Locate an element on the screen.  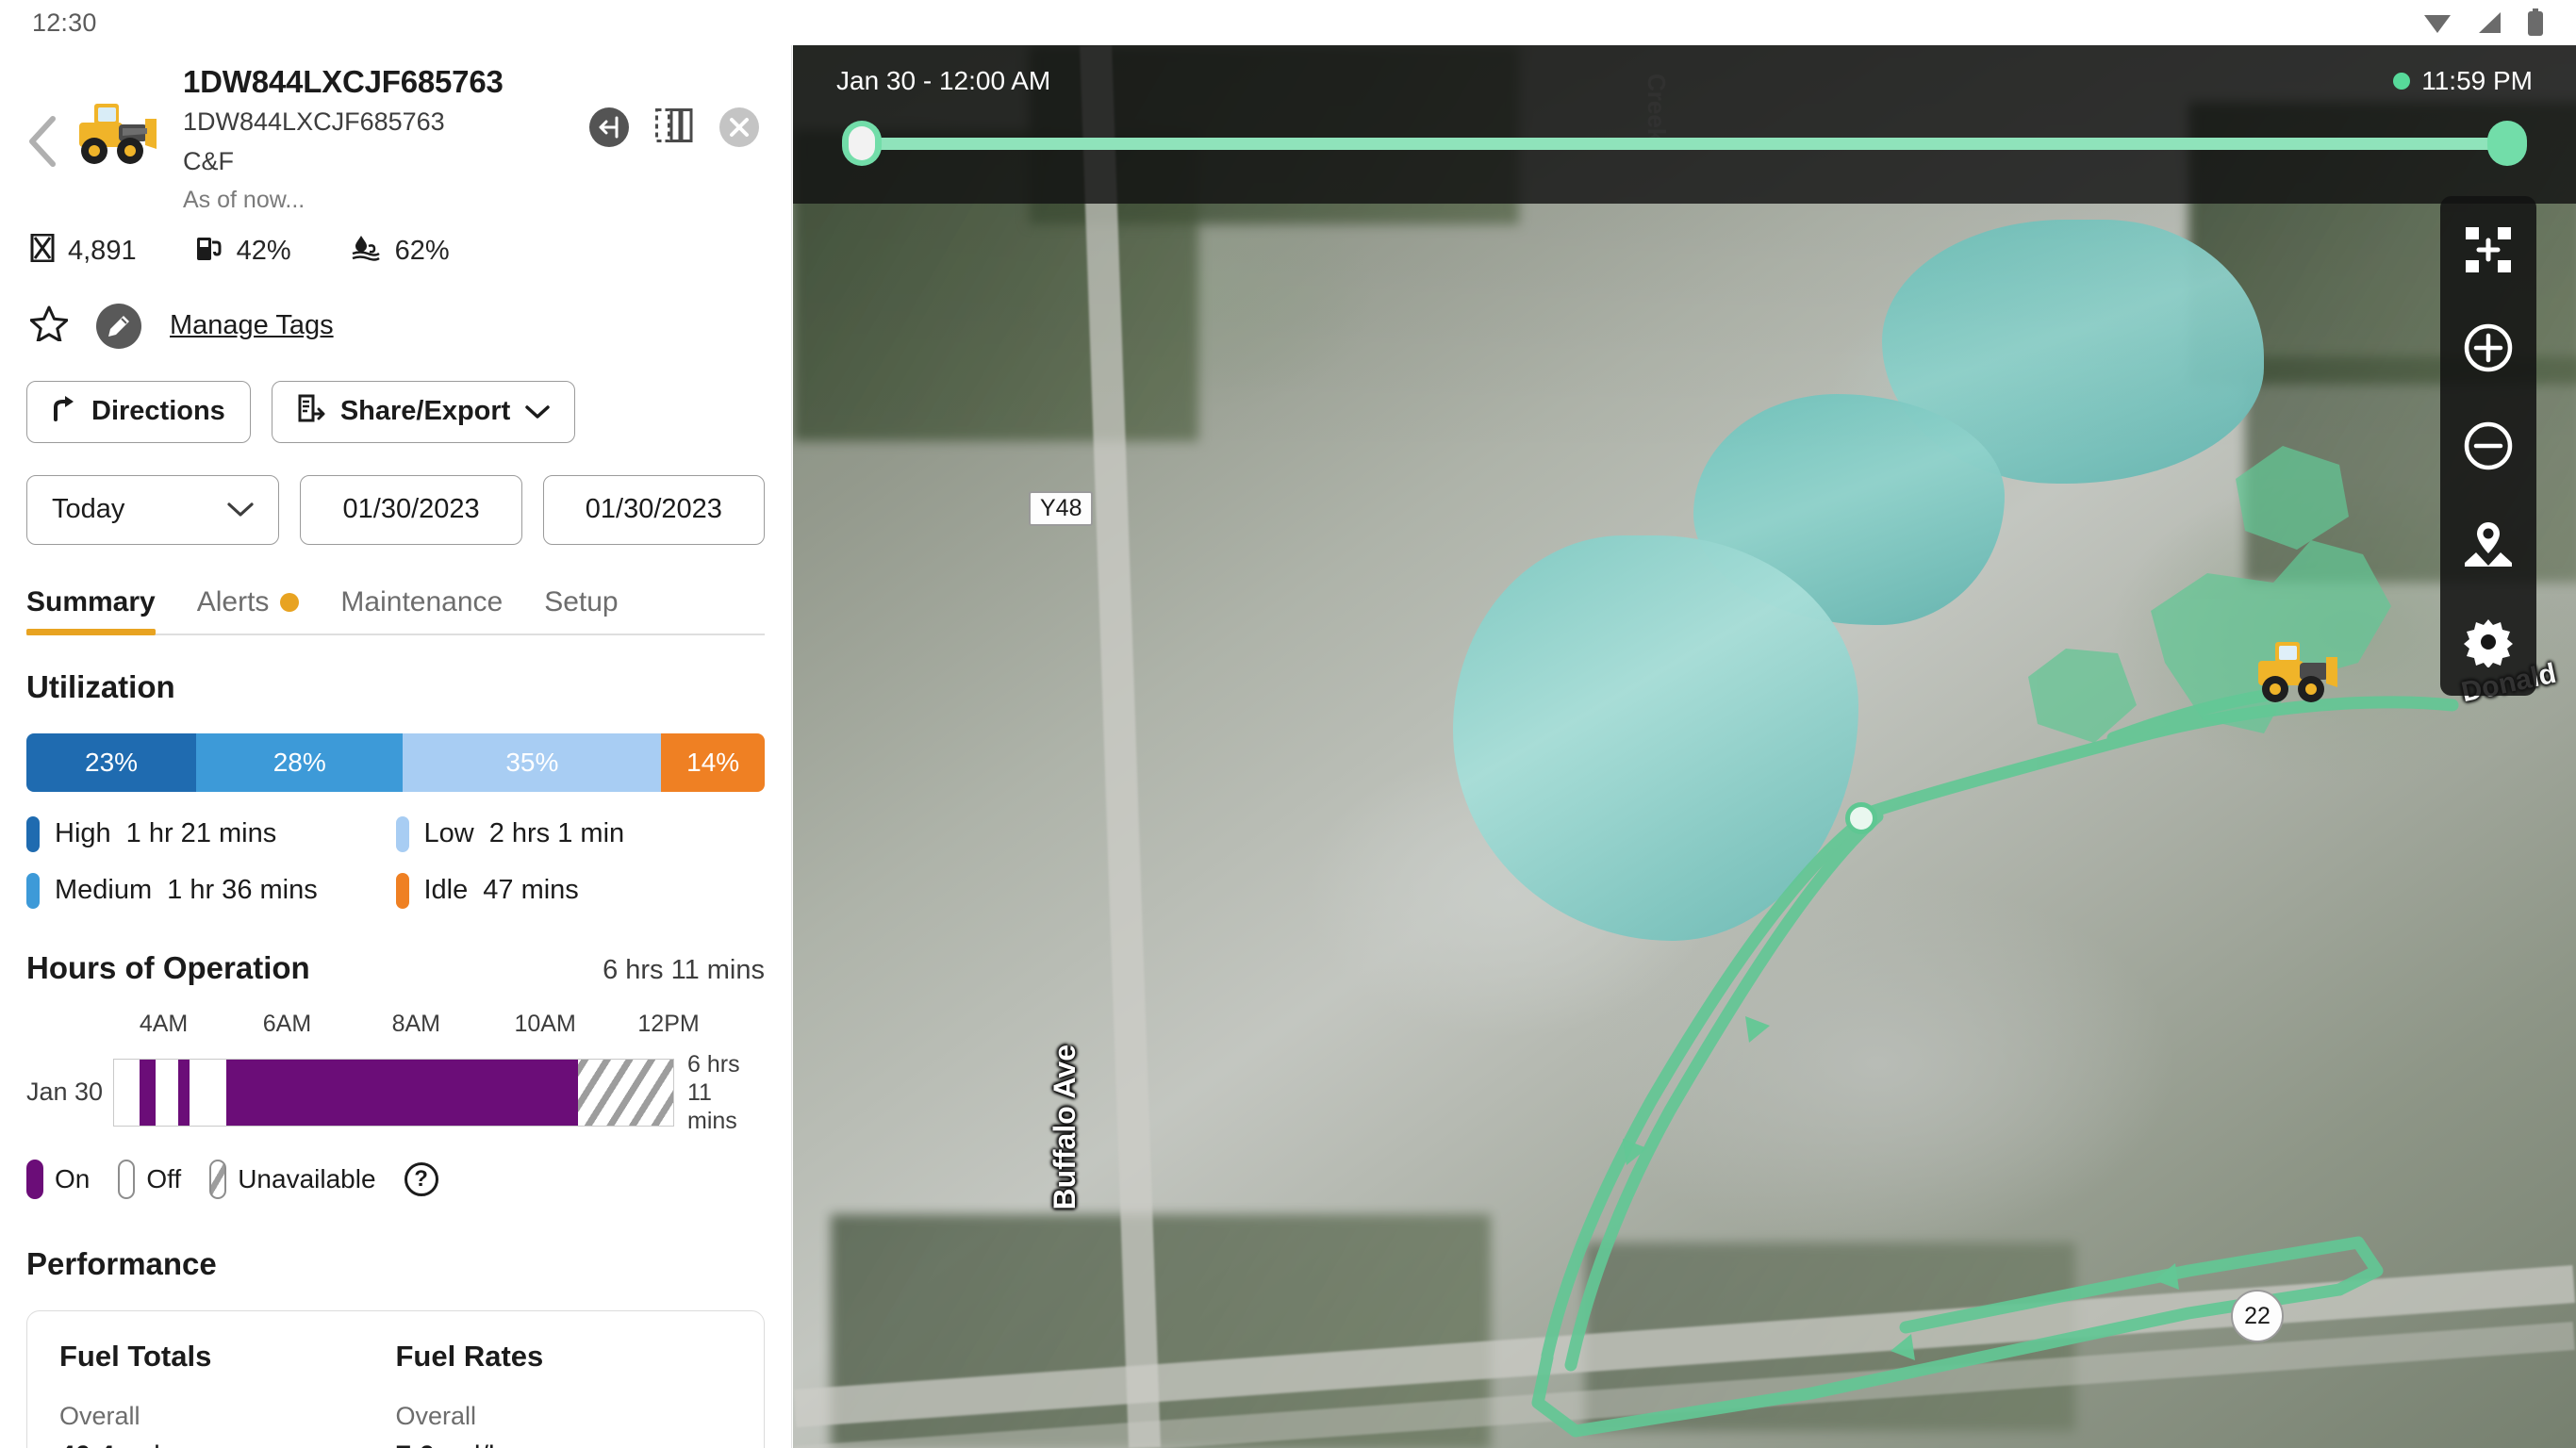
wheel-loader-marker-icon is located at coordinates (2297, 674).